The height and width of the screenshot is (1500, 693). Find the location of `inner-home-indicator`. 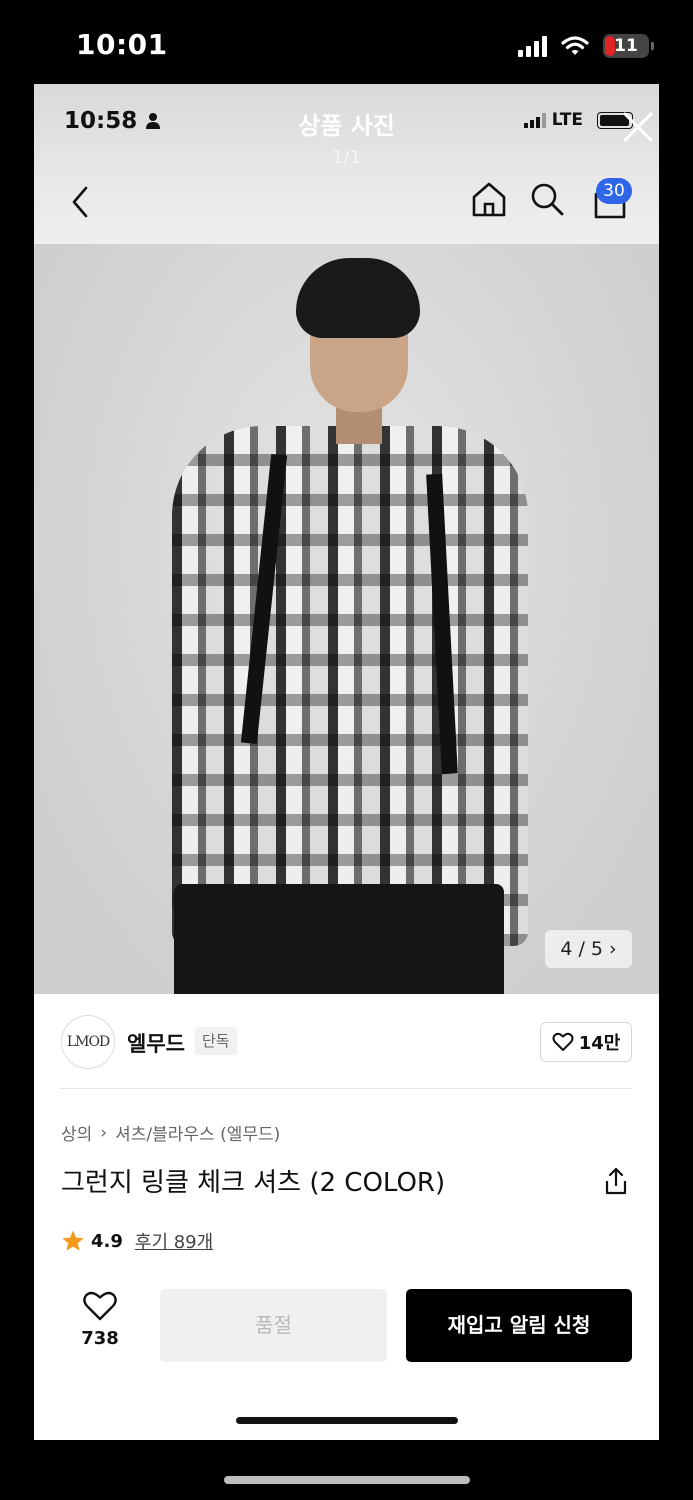

inner-home-indicator is located at coordinates (347, 1420).